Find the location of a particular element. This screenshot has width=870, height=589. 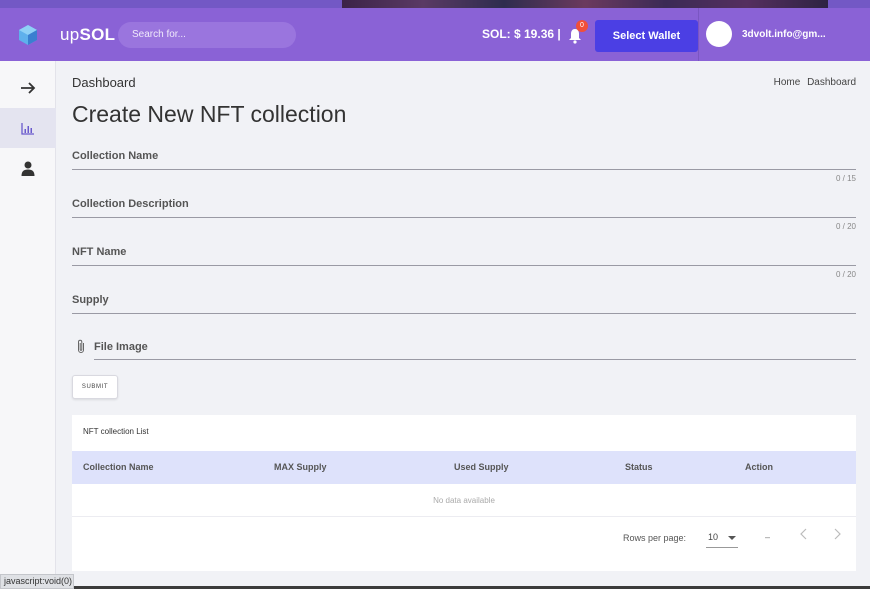

page-title: Create New NFT collection is located at coordinates (209, 114).